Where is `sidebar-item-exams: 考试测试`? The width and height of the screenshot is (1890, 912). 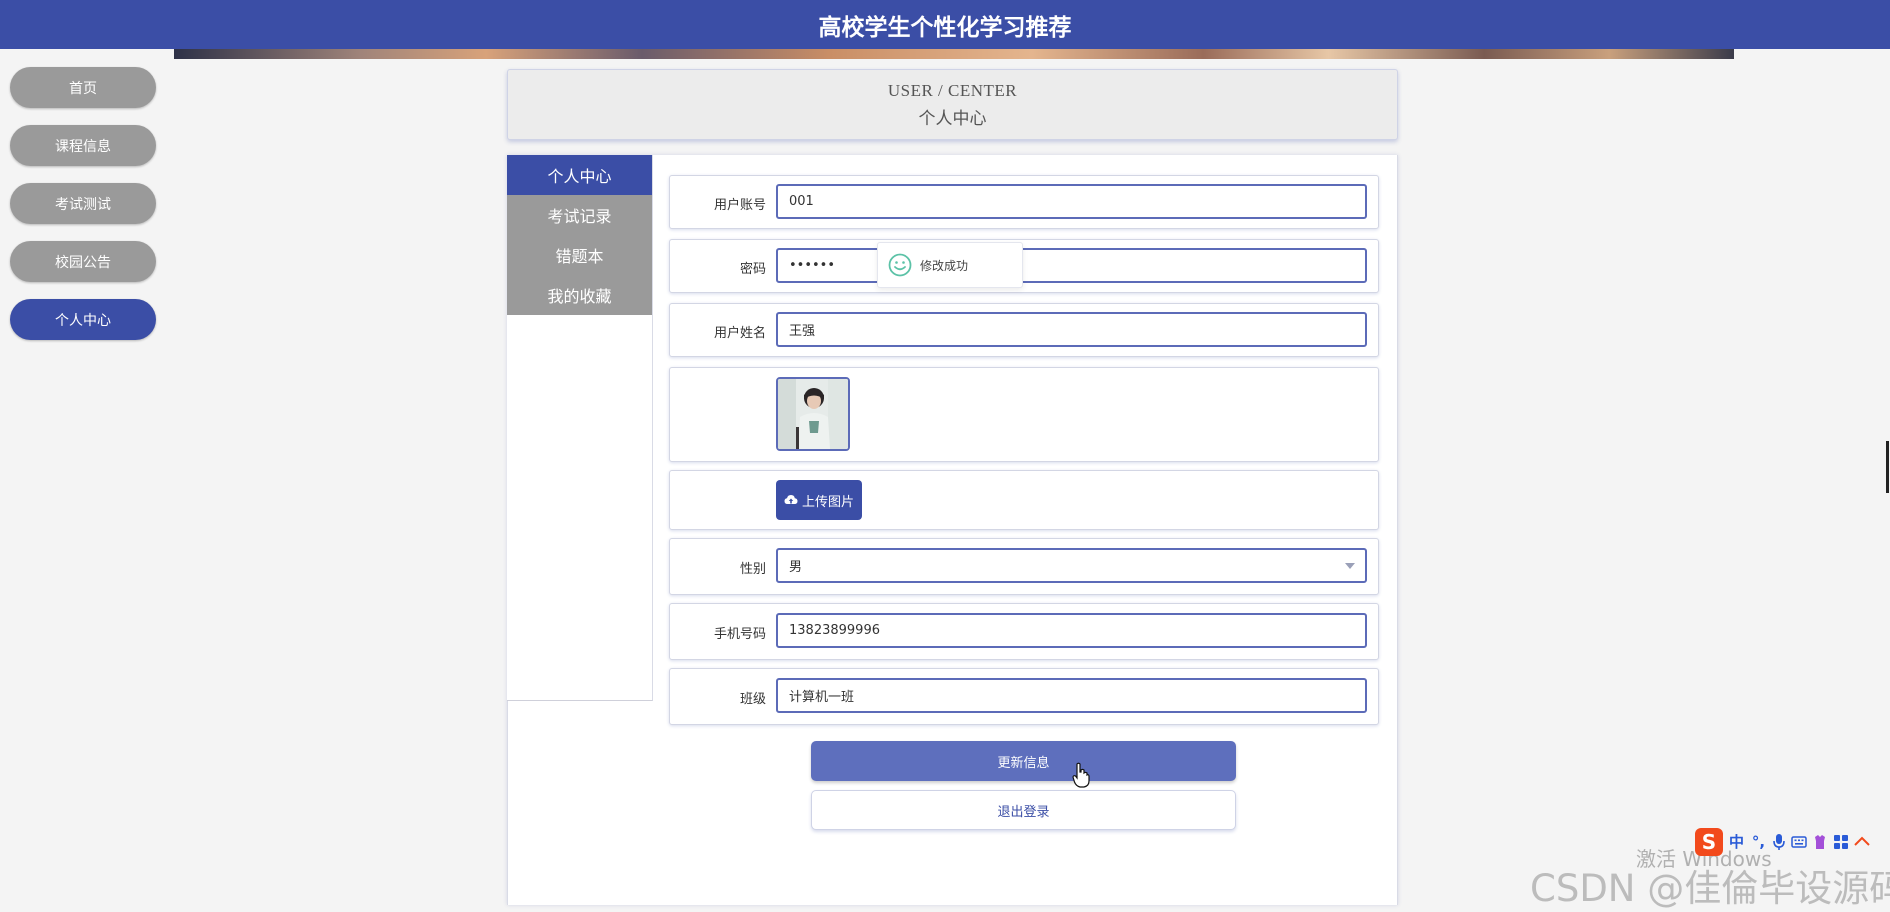 sidebar-item-exams: 考试测试 is located at coordinates (83, 203).